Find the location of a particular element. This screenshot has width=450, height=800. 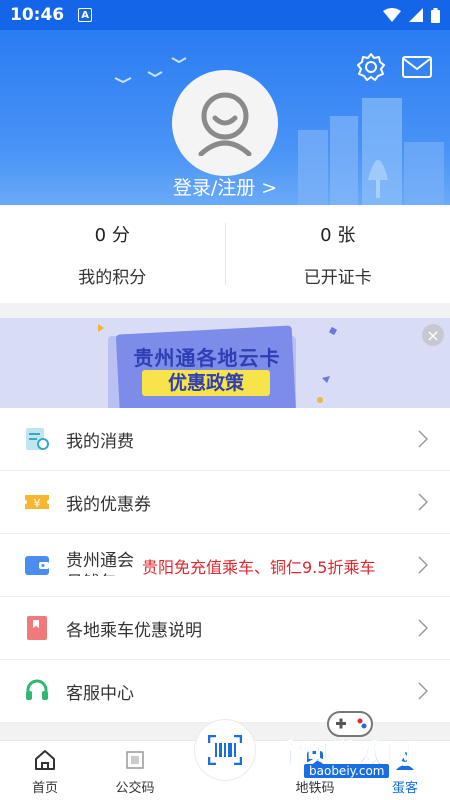

cards-label: 已开证卡 is located at coordinates (337, 277).